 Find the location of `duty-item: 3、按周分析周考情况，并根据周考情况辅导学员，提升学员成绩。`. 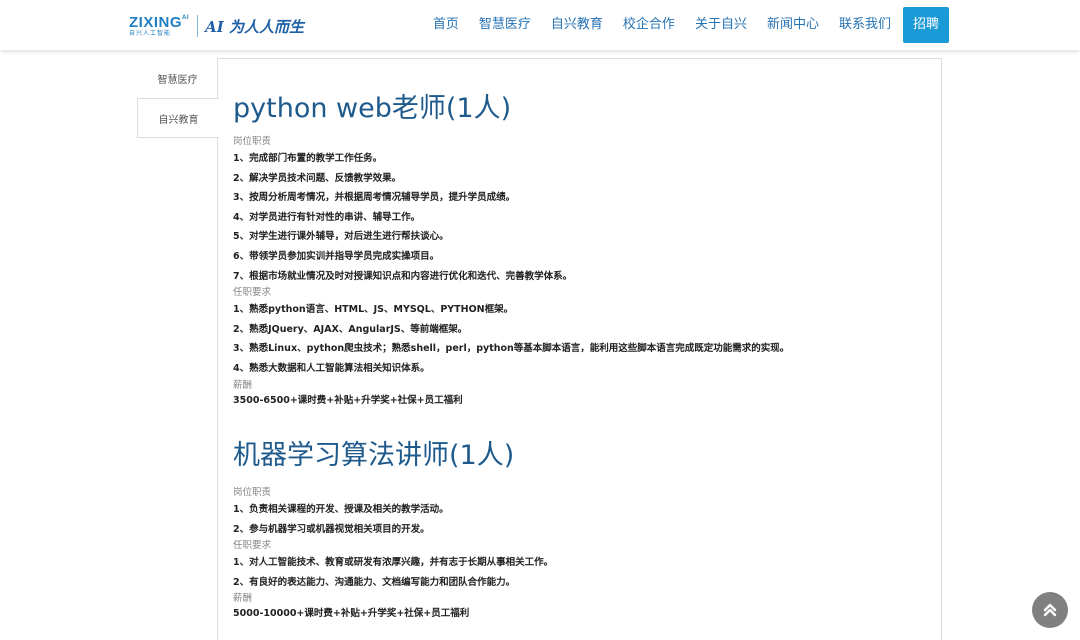

duty-item: 3、按周分析周考情况，并根据周考情况辅导学员，提升学员成绩。 is located at coordinates (374, 198).